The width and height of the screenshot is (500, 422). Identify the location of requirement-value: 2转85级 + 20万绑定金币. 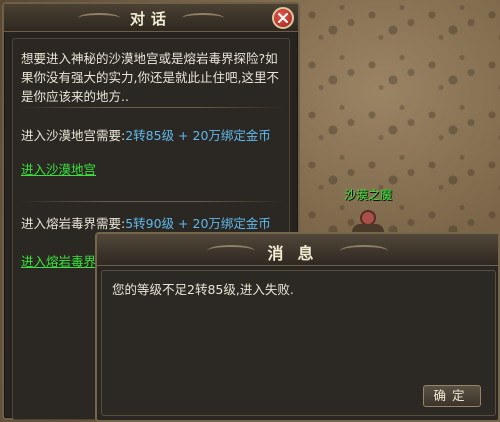
(198, 135).